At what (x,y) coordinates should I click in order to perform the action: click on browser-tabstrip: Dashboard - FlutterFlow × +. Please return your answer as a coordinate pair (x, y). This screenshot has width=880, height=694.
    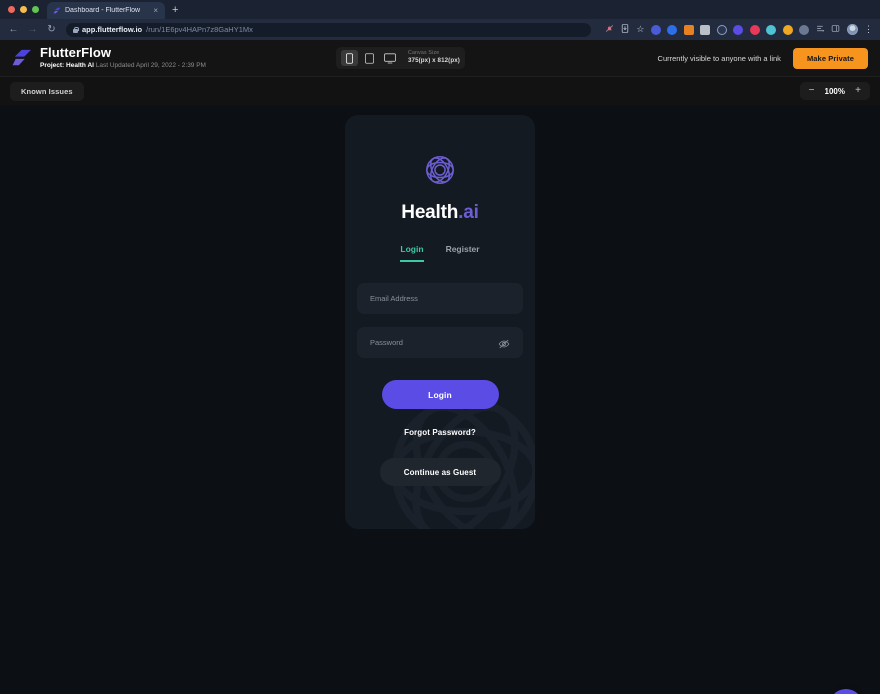
    Looking at the image, I should click on (440, 9).